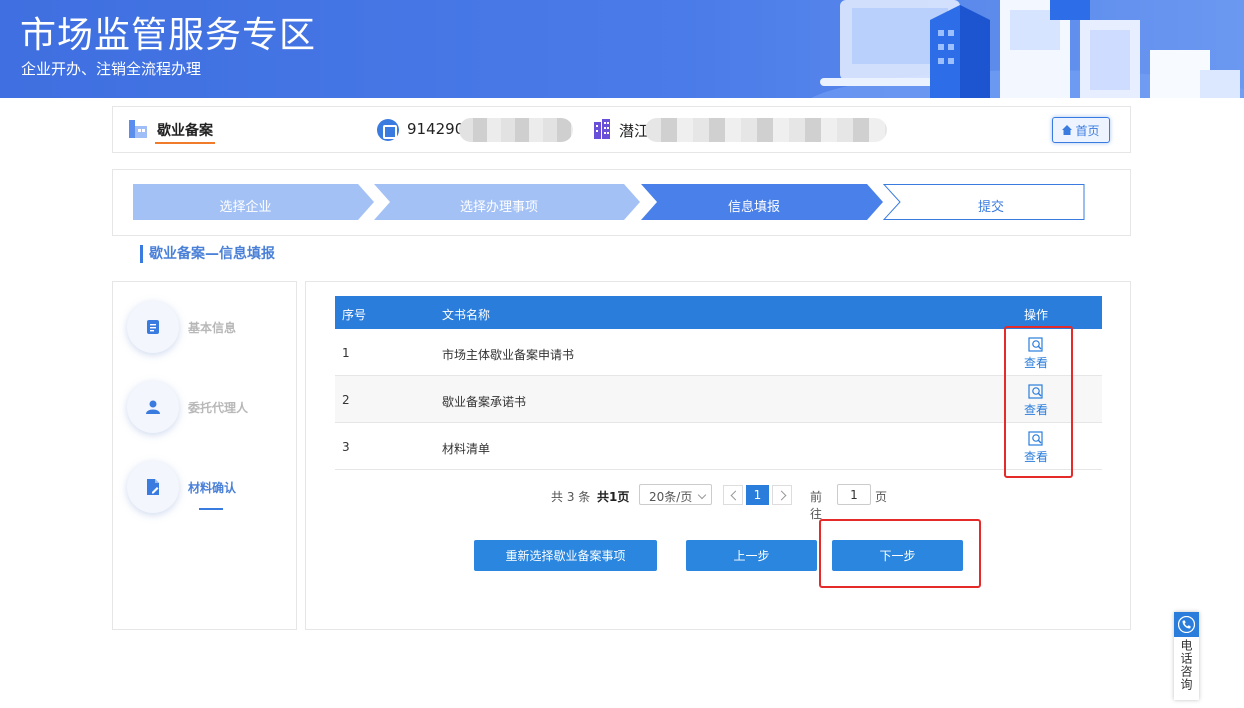 Image resolution: width=1244 pixels, height=708 pixels. What do you see at coordinates (498, 207) in the screenshot?
I see `step-select-matter: 选择办理事项` at bounding box center [498, 207].